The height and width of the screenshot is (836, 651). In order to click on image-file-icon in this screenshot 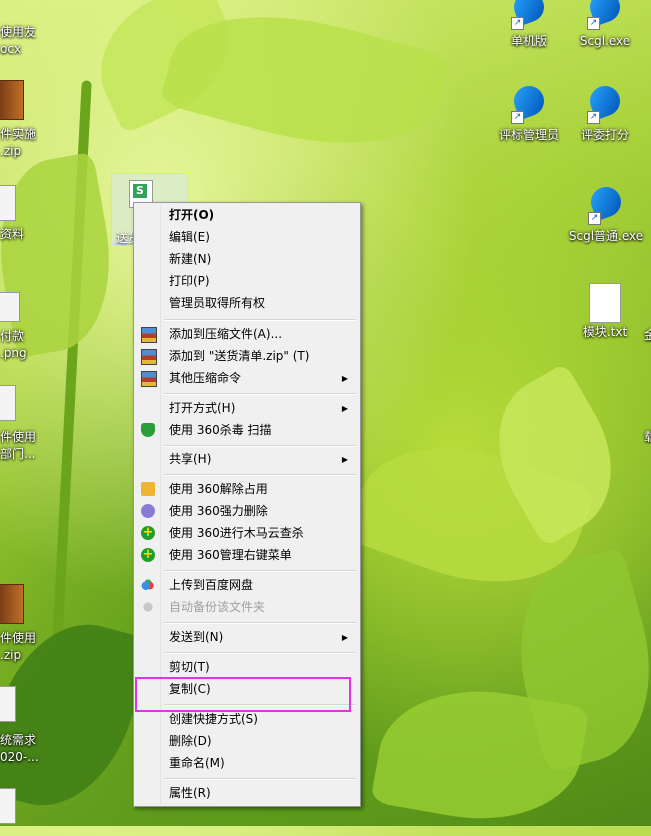, I will do `click(10, 307)`.